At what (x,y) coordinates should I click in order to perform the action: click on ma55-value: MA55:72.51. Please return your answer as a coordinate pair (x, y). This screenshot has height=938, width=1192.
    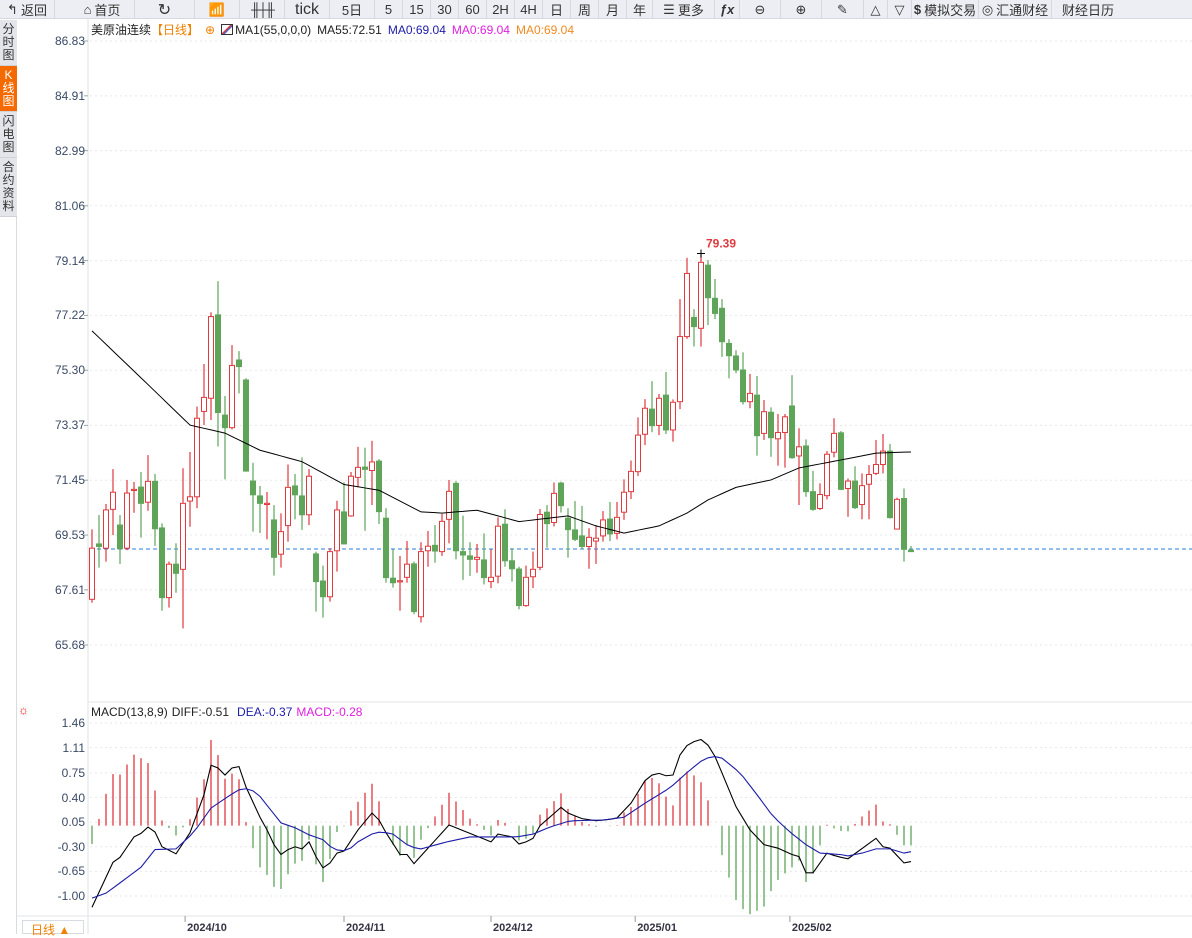
    Looking at the image, I should click on (349, 29).